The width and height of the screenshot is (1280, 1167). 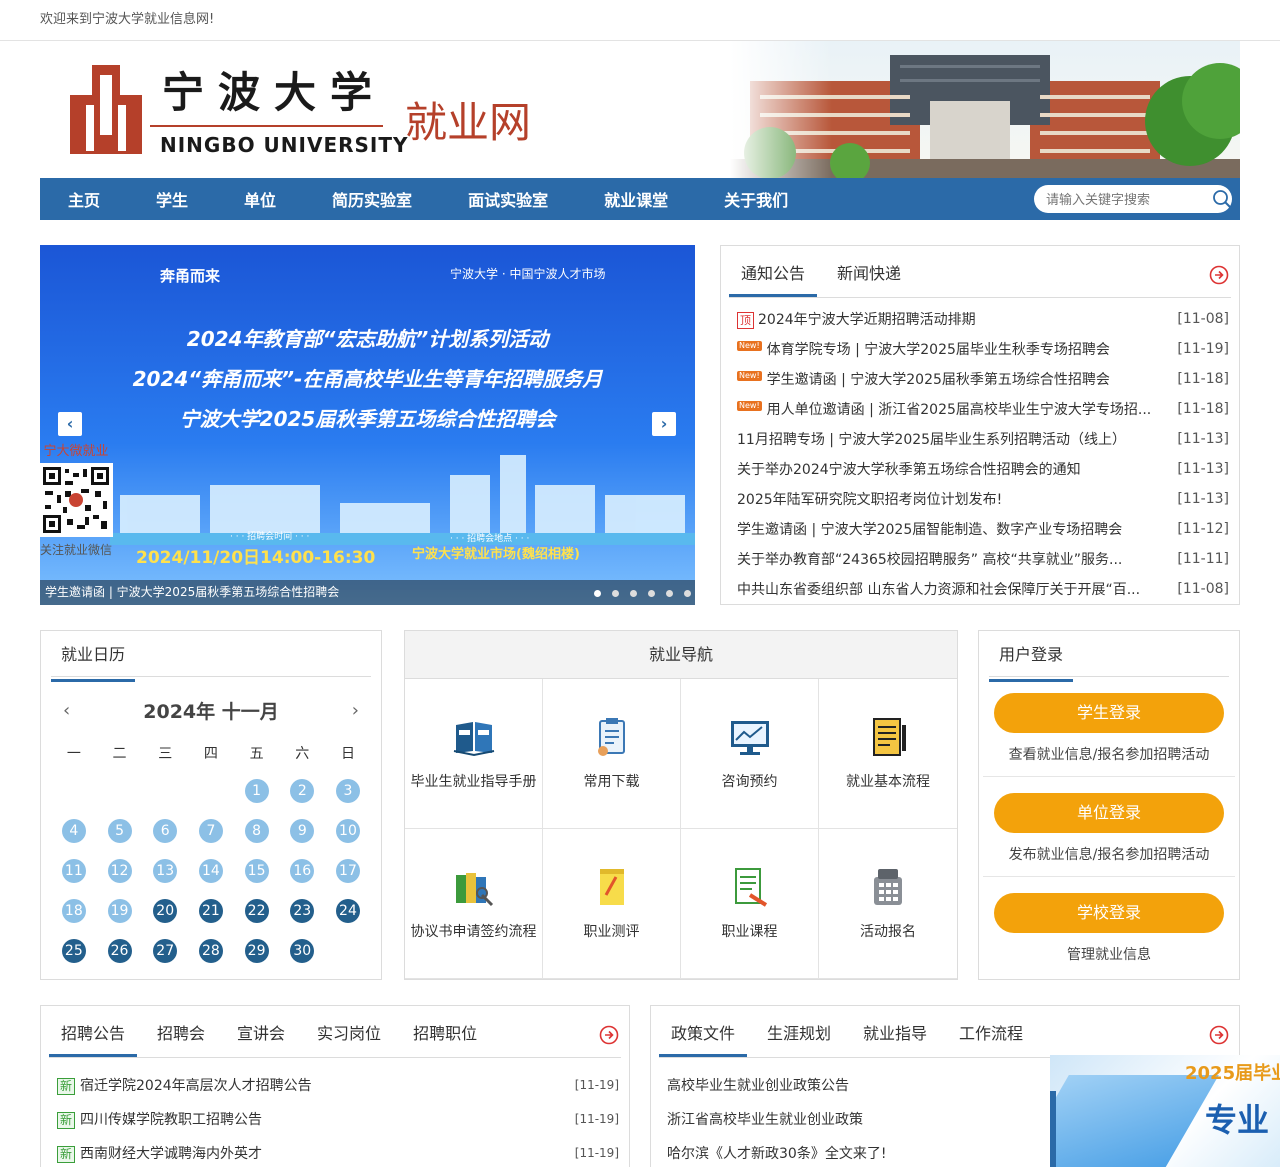 I want to click on nav-resume-lab: 简历实验室, so click(x=372, y=199).